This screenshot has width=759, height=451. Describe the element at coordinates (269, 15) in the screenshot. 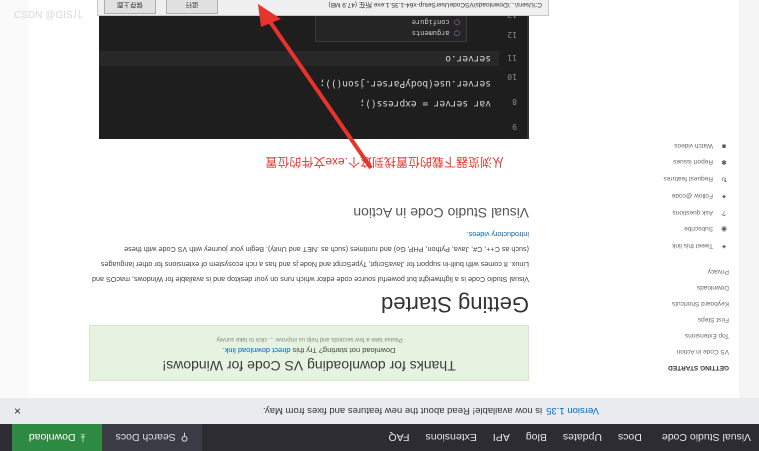

I see `arrow-head` at that location.